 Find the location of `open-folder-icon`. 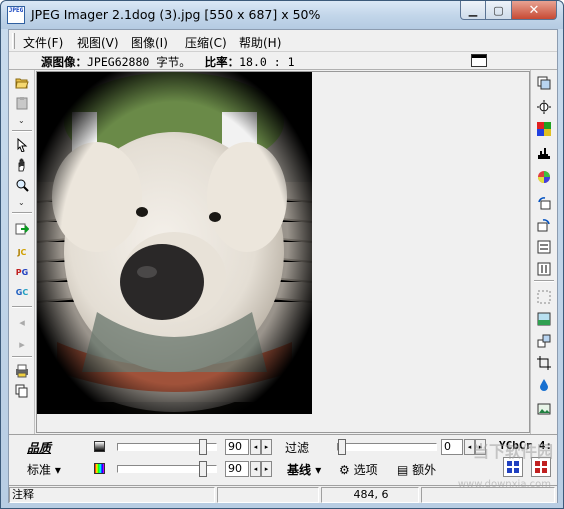

open-folder-icon is located at coordinates (22, 82).